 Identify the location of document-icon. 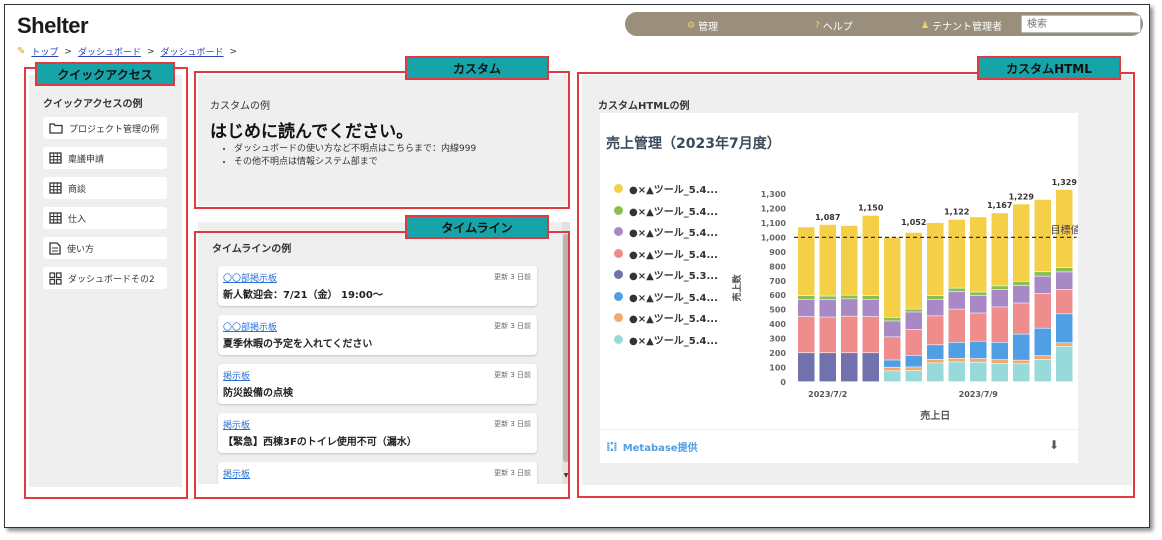
(55, 248).